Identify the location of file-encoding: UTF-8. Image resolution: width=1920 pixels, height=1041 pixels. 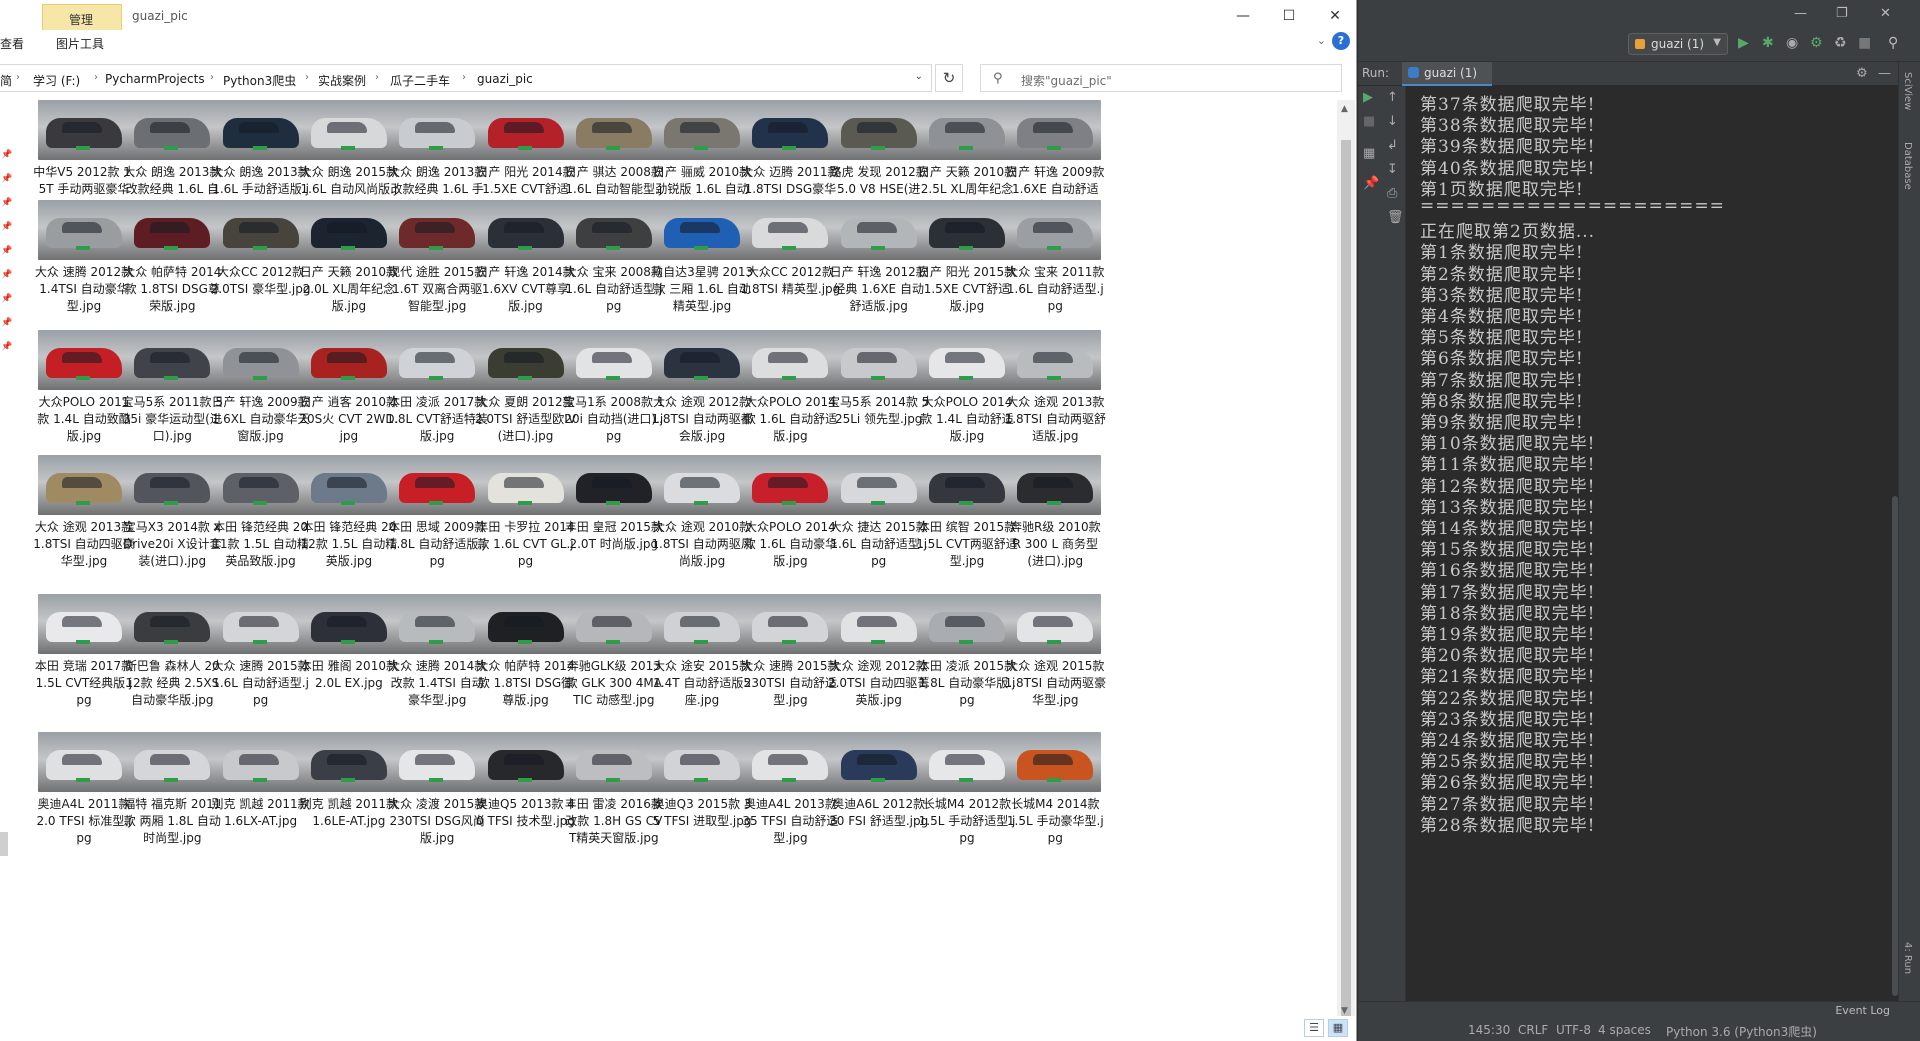
(1573, 1030).